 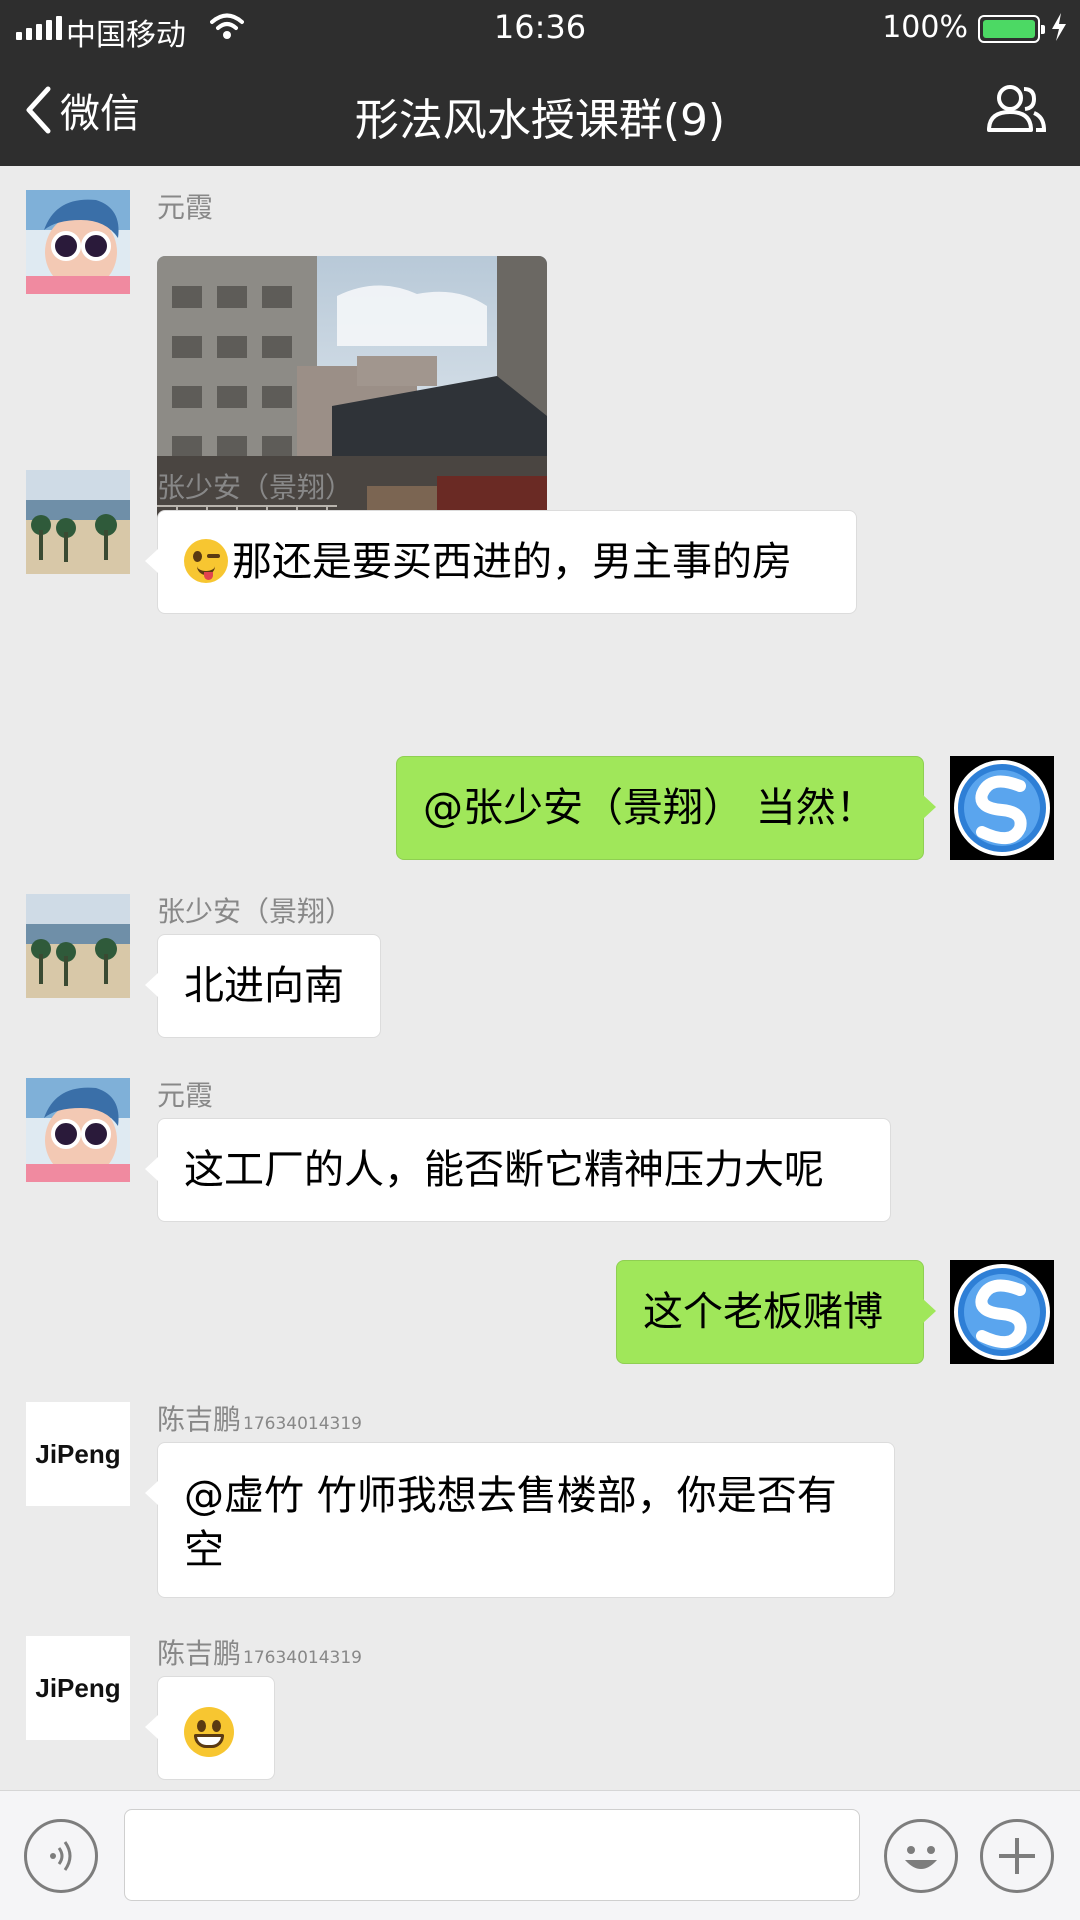 I want to click on message-row: 元霞 这工厂的人，能否断它精神压力大呢, so click(x=540, y=1150).